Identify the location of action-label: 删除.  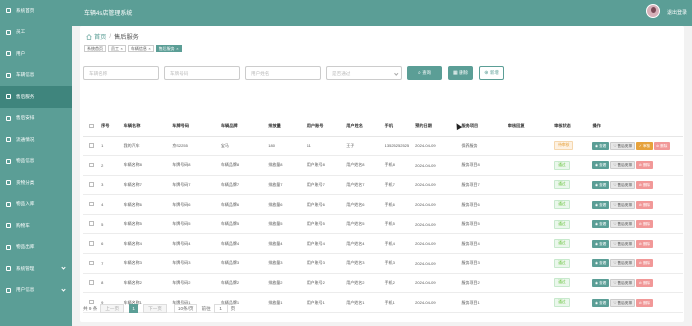
(646, 165).